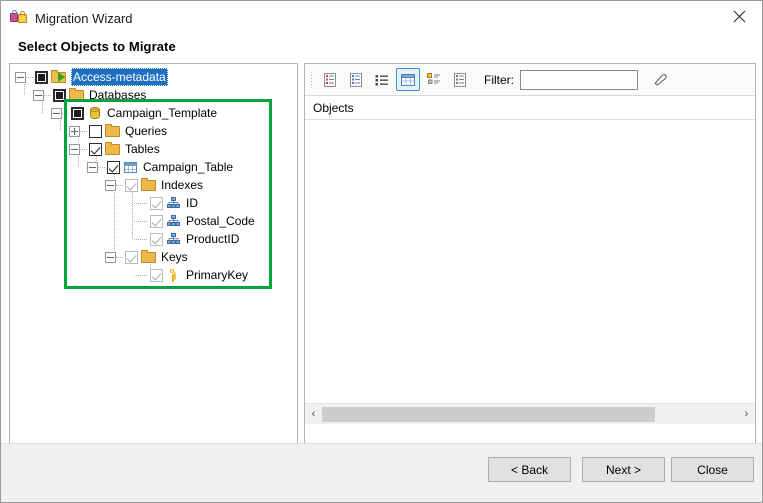  I want to click on objects-toolbar: Filter:, so click(530, 80).